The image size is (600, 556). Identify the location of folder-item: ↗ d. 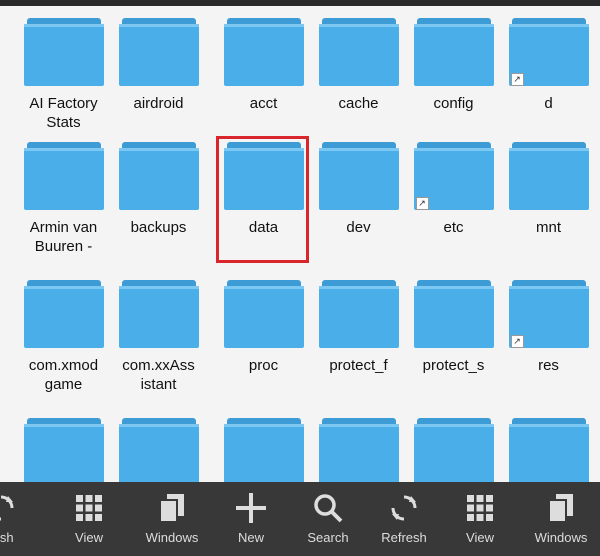
(548, 79).